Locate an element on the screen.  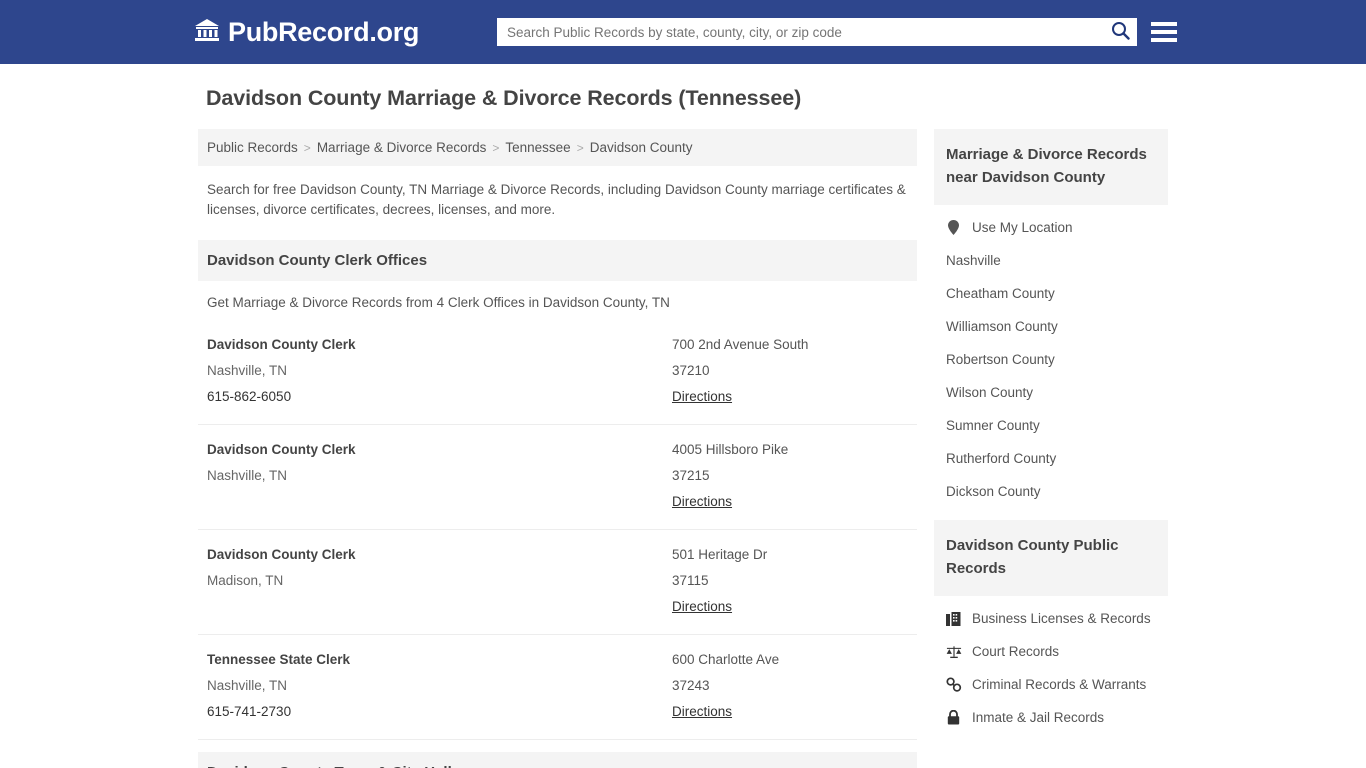
listing-name: Tennessee State Clerk is located at coordinates (279, 659).